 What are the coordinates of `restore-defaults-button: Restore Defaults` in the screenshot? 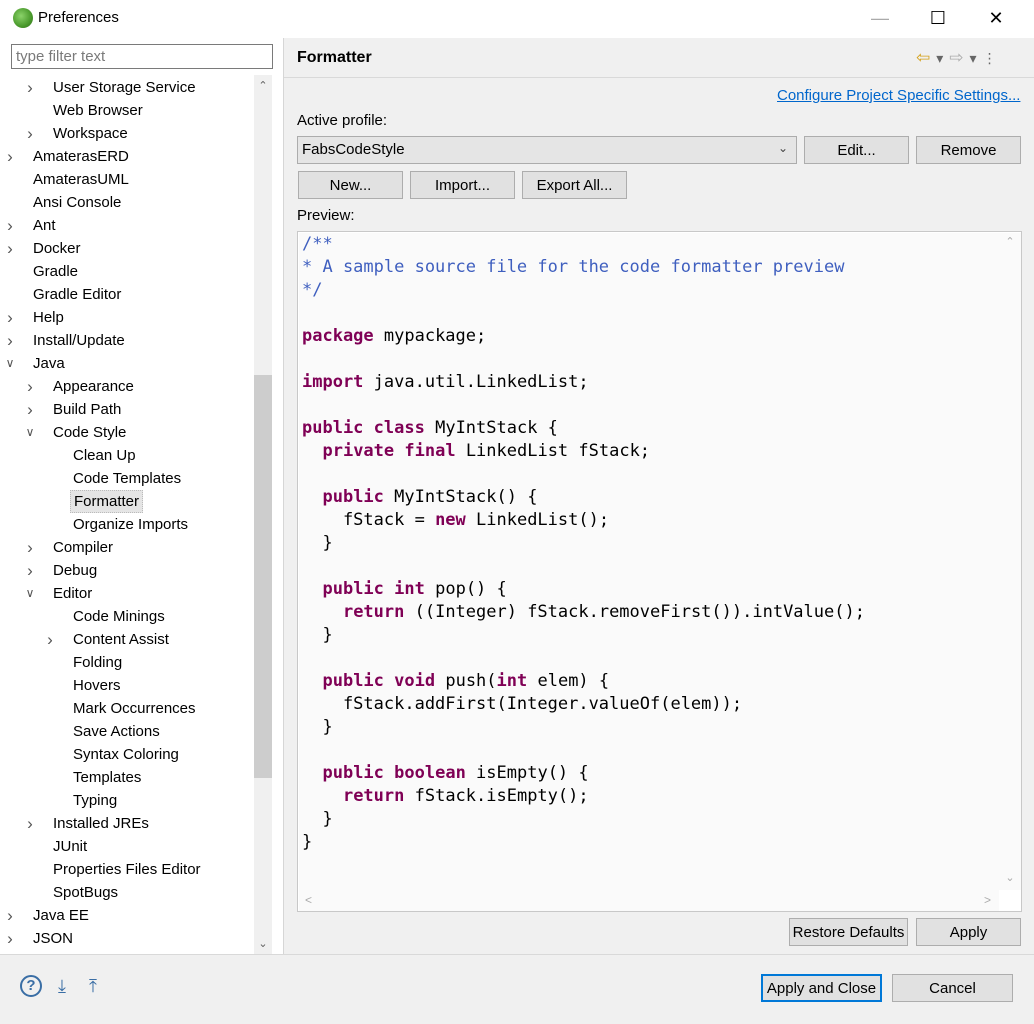 It's located at (848, 932).